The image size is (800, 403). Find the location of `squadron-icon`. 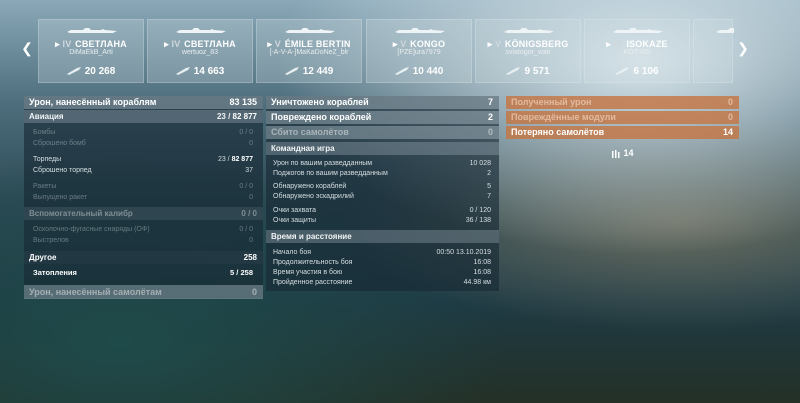

squadron-icon is located at coordinates (616, 153).